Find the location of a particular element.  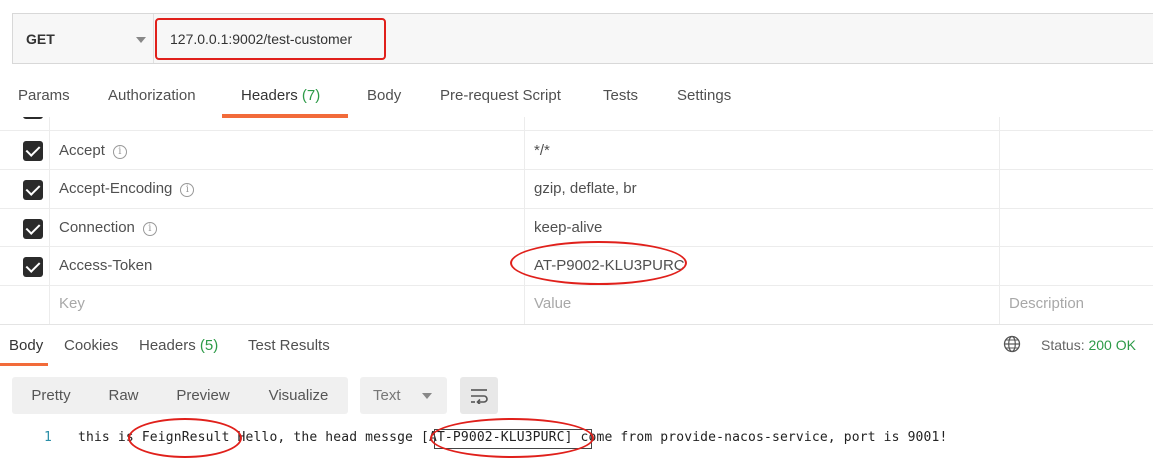

view-pretty: Pretty is located at coordinates (51, 395).